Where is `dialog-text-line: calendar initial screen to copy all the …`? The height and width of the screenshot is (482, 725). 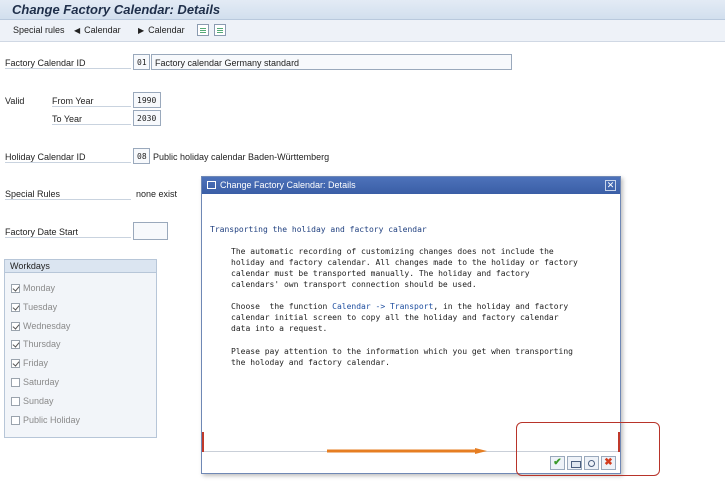
dialog-text-line: calendar initial screen to copy all the … is located at coordinates (395, 317).